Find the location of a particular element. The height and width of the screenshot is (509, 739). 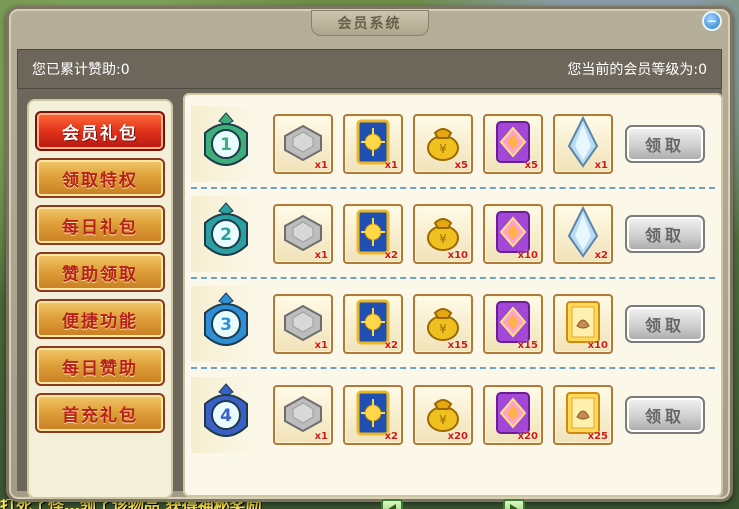

svg-text: 2 is located at coordinates (226, 235).